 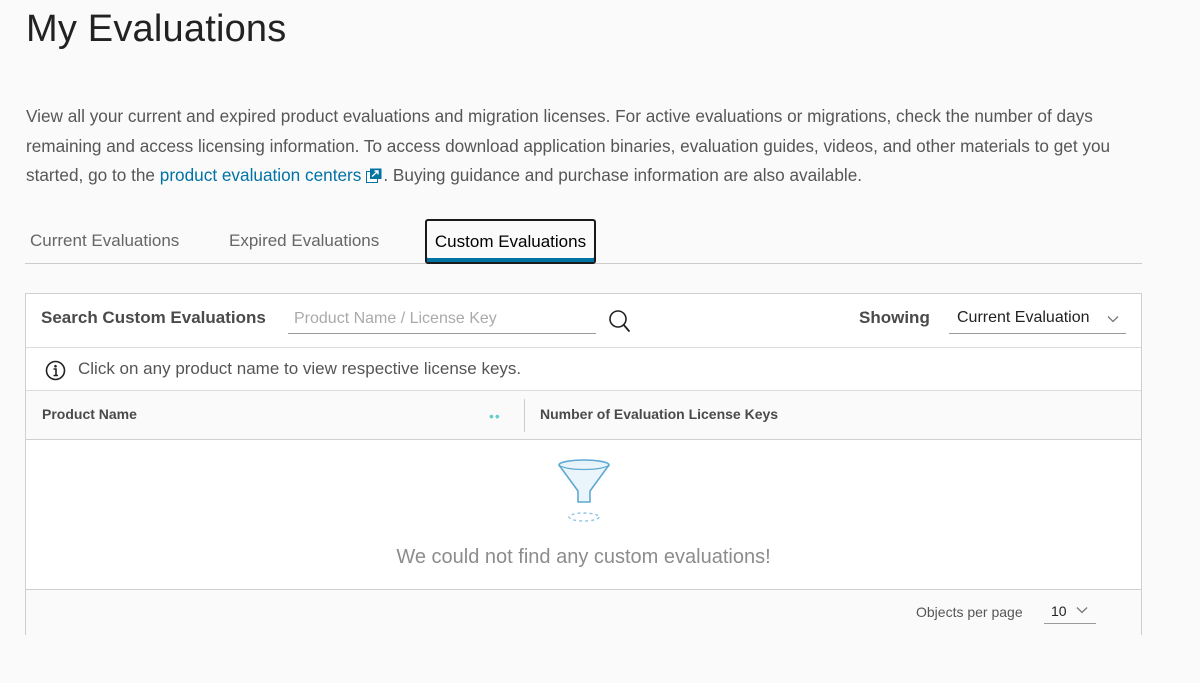 What do you see at coordinates (261, 175) in the screenshot?
I see `product-evaluation-centers-link: product evaluation centers` at bounding box center [261, 175].